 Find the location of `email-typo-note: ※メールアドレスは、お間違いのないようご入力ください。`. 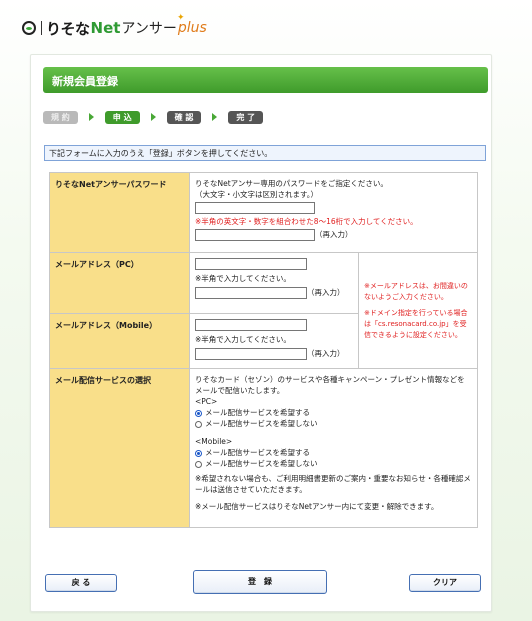

email-typo-note: ※メールアドレスは、お間違いのないようご入力ください。 is located at coordinates (416, 291).